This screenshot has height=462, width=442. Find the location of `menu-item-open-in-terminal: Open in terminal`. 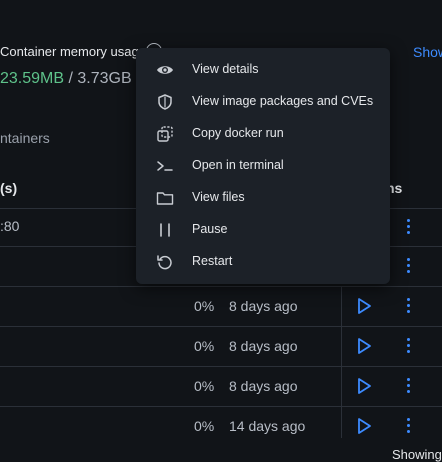

menu-item-open-in-terminal: Open in terminal is located at coordinates (263, 166).